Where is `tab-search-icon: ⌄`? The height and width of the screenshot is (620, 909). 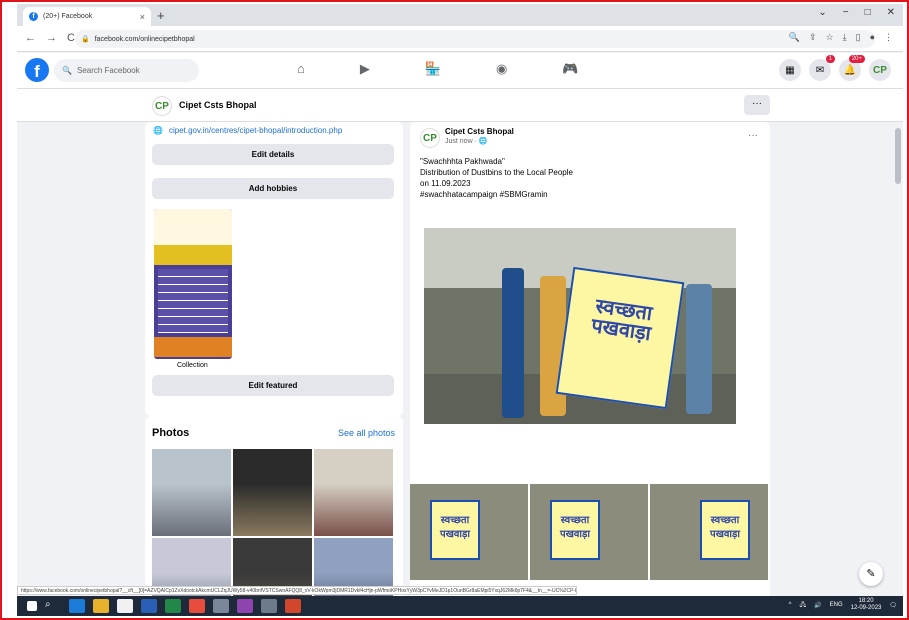 tab-search-icon: ⌄ is located at coordinates (822, 12).